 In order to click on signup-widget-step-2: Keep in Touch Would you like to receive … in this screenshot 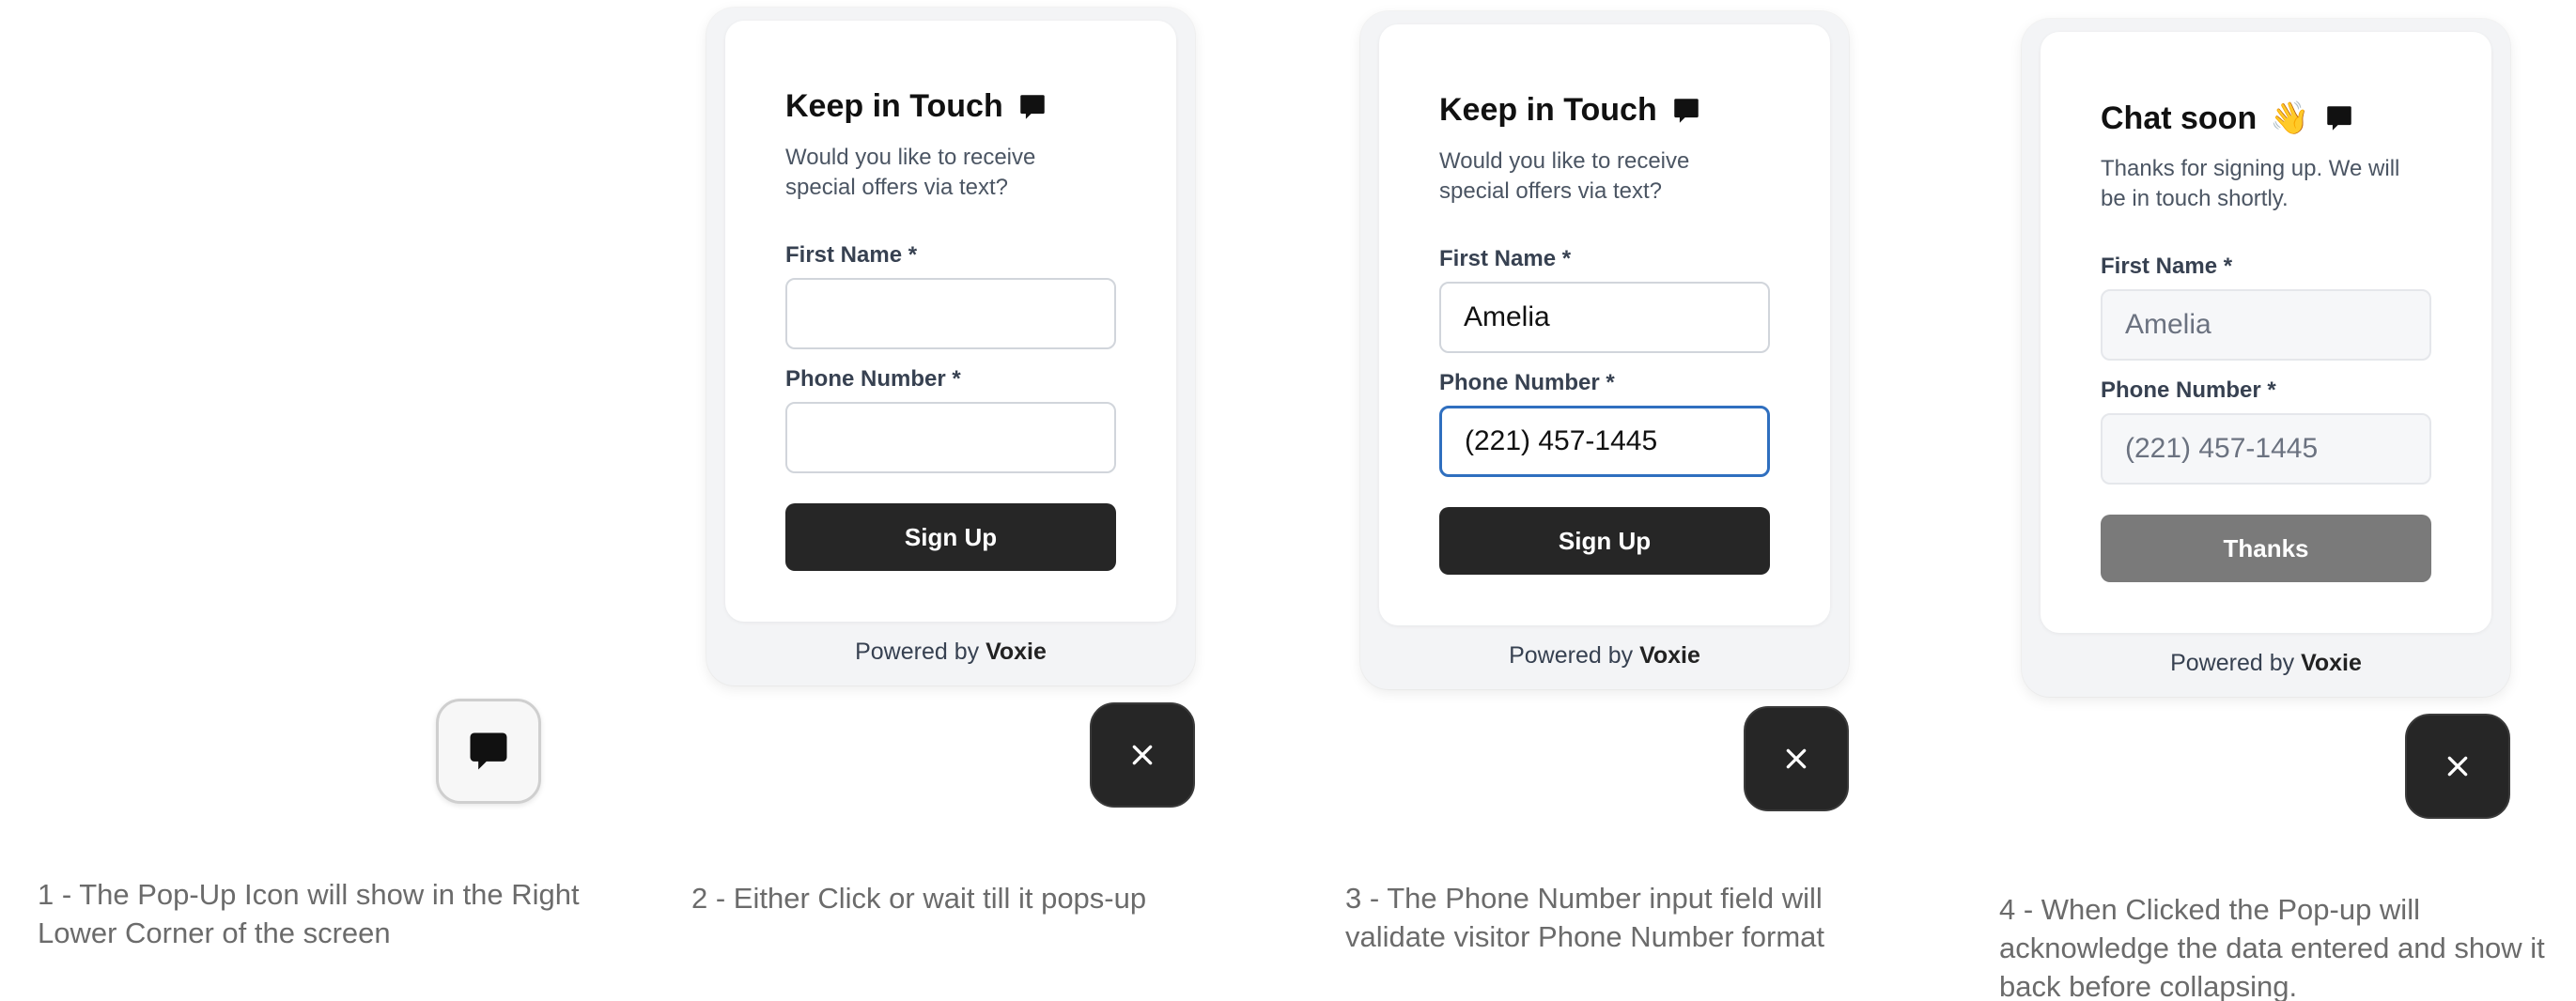, I will do `click(951, 346)`.